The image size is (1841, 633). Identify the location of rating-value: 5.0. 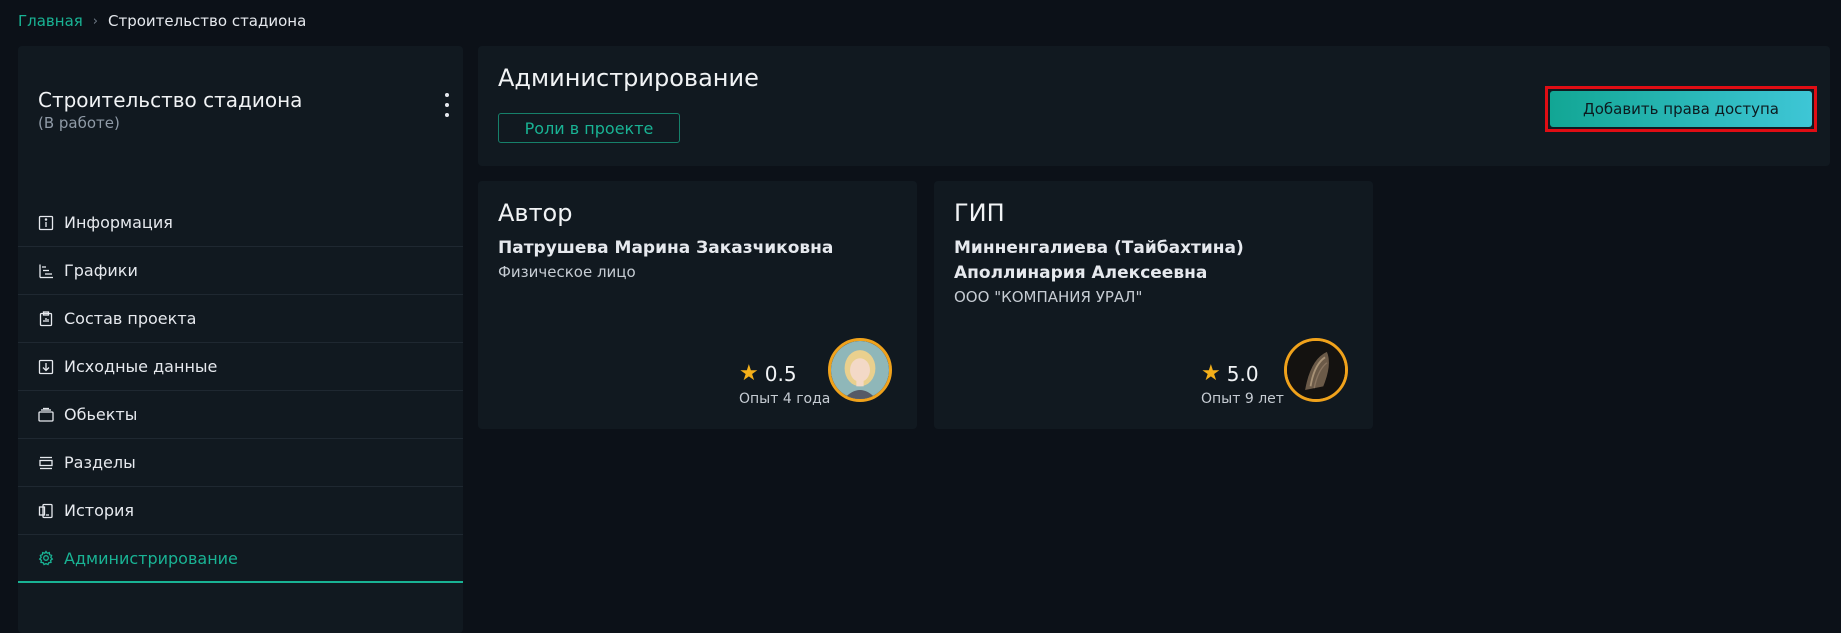
(1242, 374).